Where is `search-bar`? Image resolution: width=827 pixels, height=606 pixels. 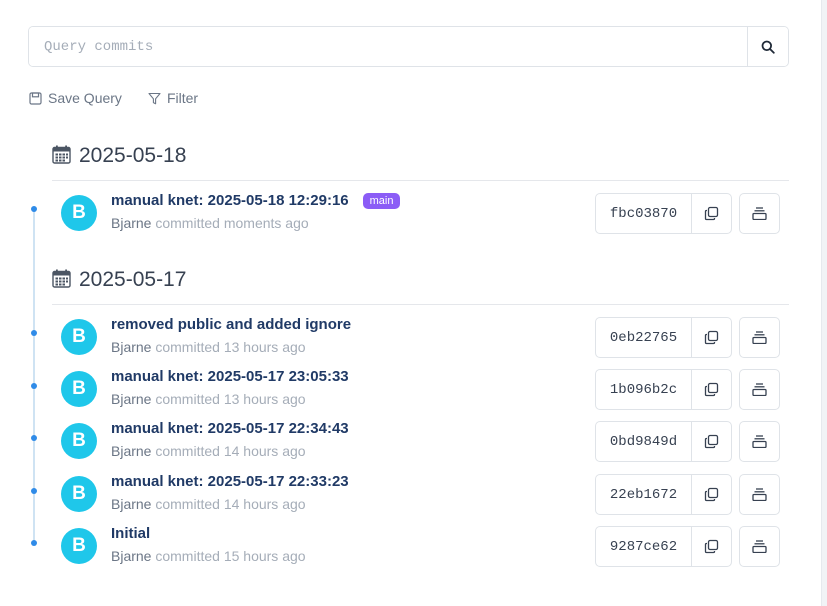
search-bar is located at coordinates (408, 46).